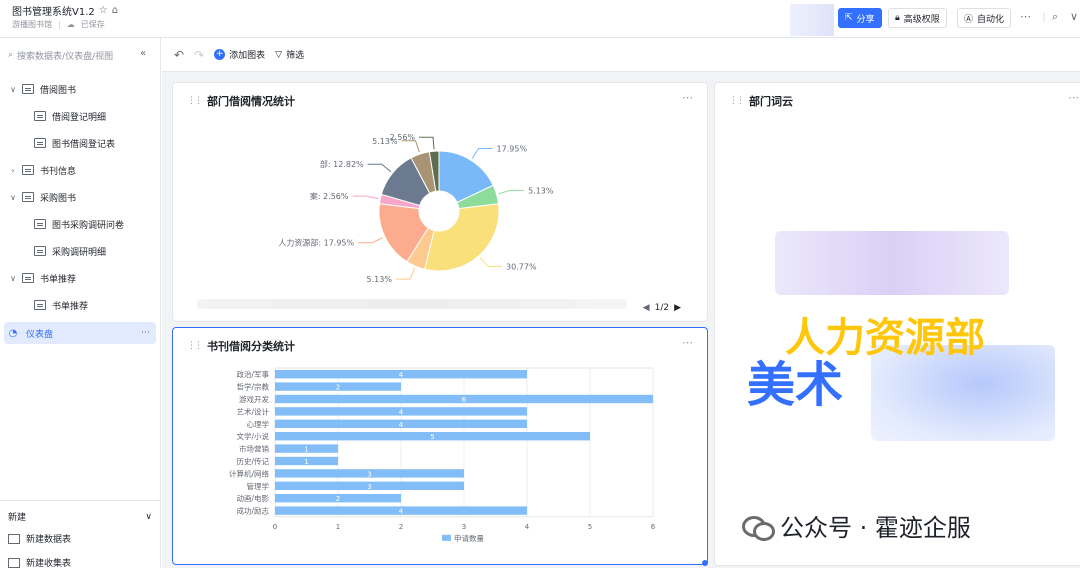  I want to click on legend-label: 申请数量, so click(469, 538).